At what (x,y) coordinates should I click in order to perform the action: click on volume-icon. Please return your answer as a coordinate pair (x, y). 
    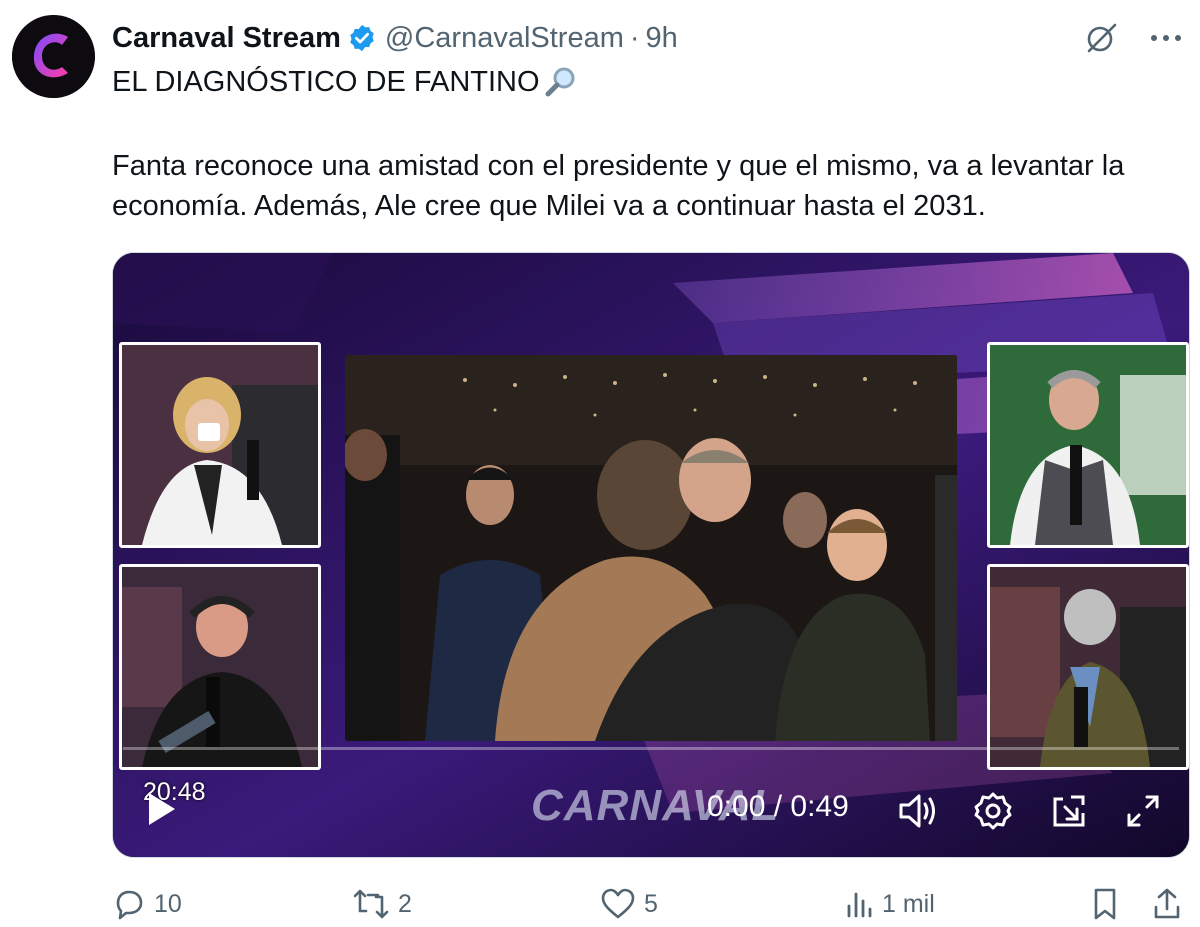
    Looking at the image, I should click on (917, 811).